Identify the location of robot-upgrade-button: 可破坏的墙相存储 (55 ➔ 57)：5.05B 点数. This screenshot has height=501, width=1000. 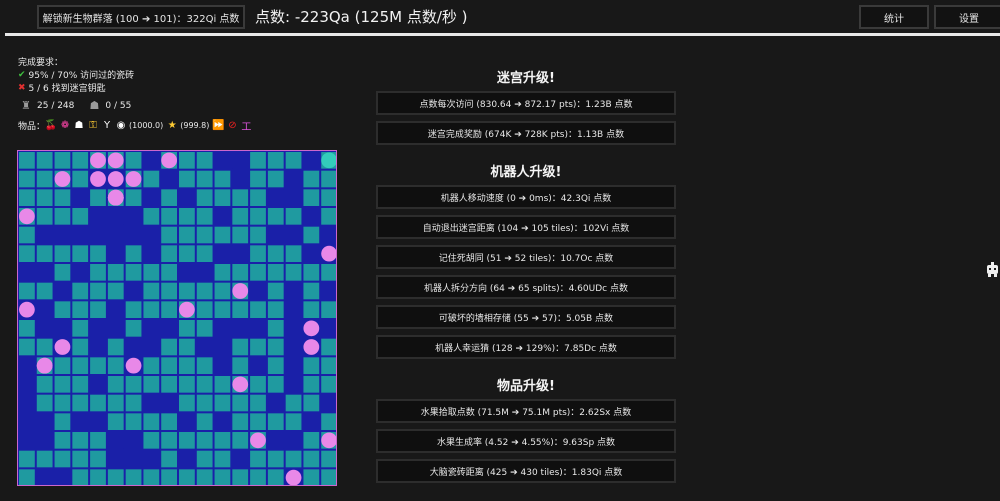
(526, 317).